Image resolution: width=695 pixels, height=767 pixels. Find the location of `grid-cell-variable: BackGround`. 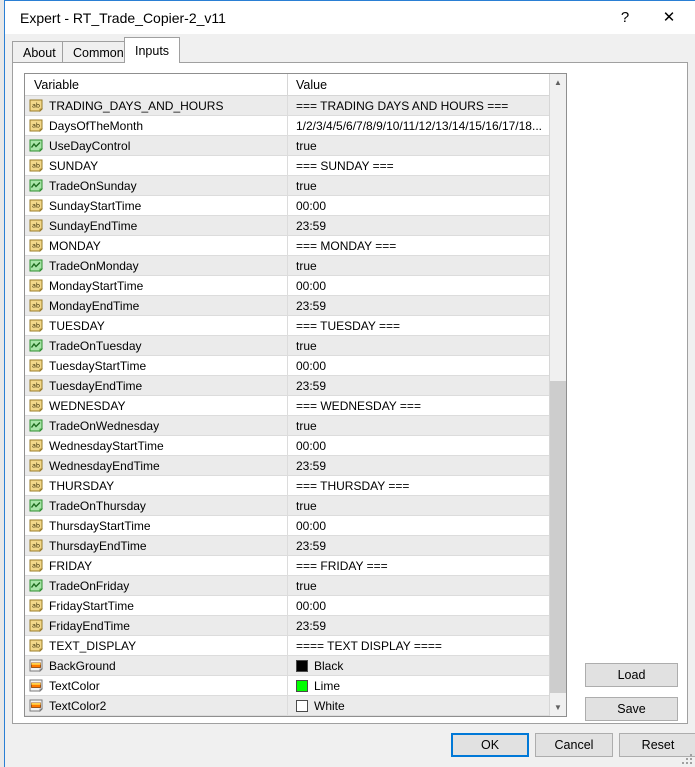

grid-cell-variable: BackGround is located at coordinates (156, 665).